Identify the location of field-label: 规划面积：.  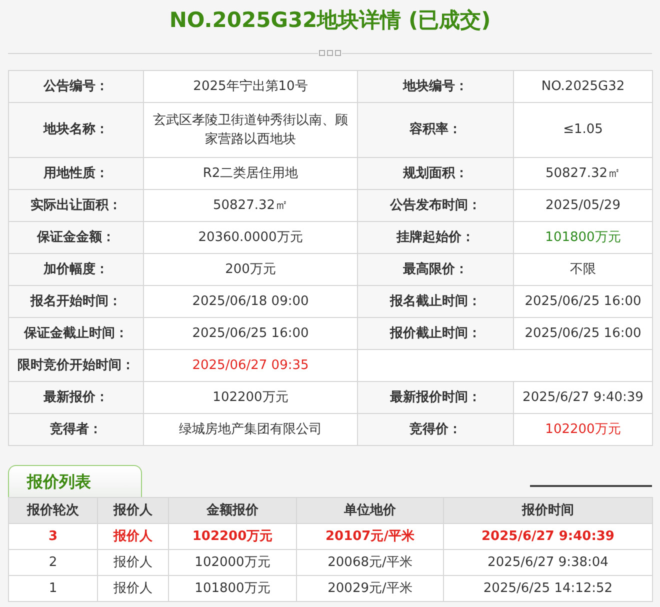
(436, 174).